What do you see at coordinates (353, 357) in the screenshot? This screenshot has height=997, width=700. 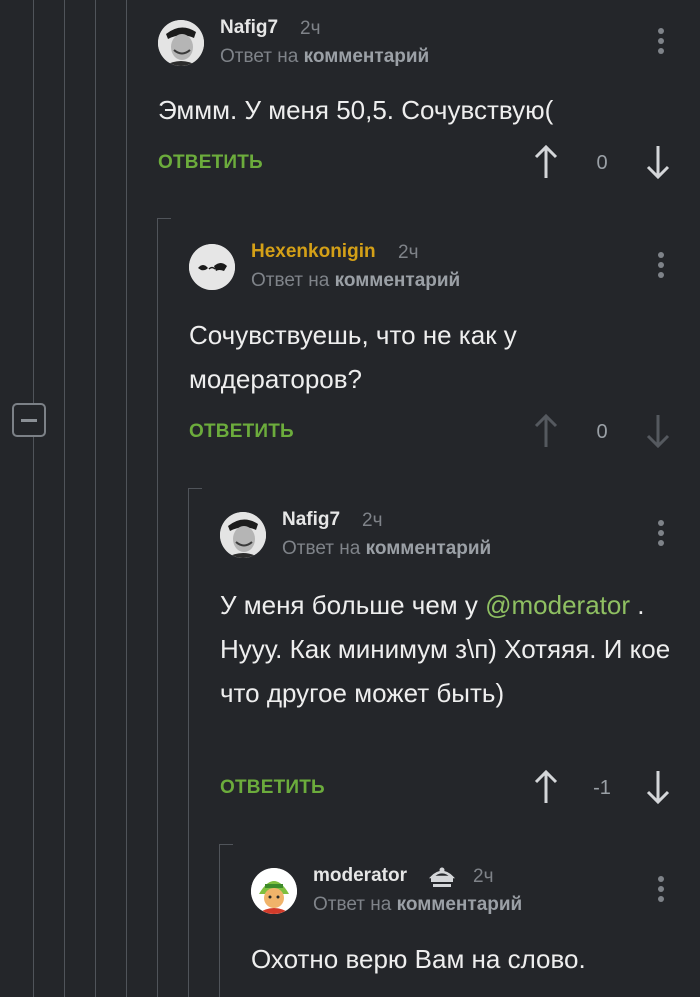 I see `comment-text: Сочувствуешь, что не как у модераторов?` at bounding box center [353, 357].